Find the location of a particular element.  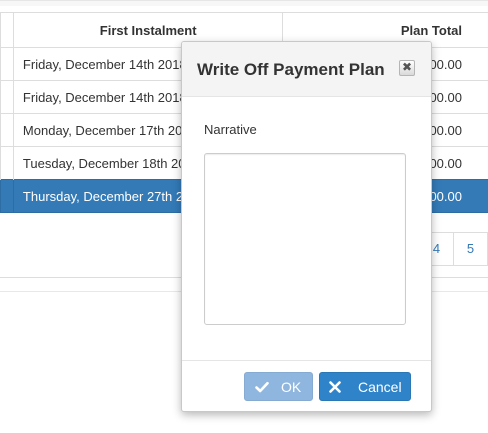

page-link-5: 5 is located at coordinates (470, 249).